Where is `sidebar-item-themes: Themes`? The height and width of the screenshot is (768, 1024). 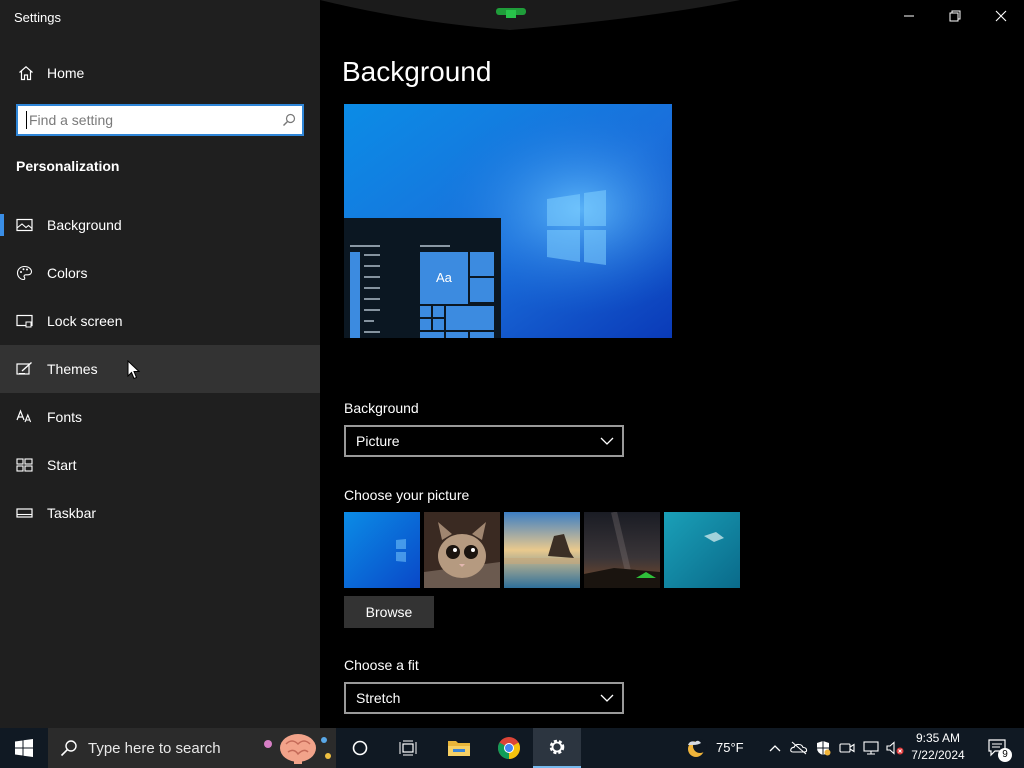 sidebar-item-themes: Themes is located at coordinates (160, 369).